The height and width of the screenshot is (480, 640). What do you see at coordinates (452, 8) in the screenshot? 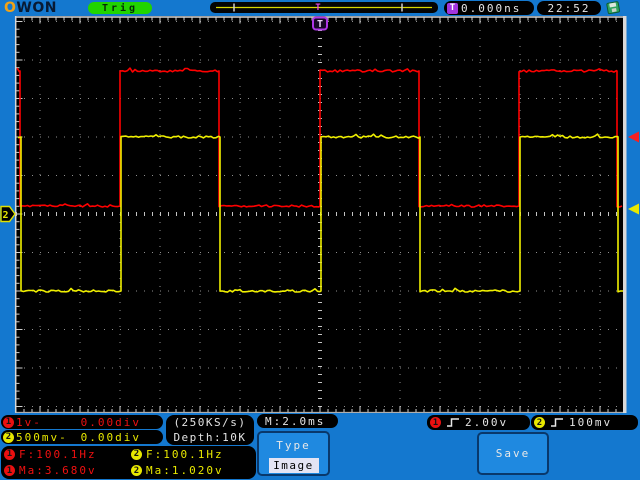
I see `trigger-time-icon: T` at bounding box center [452, 8].